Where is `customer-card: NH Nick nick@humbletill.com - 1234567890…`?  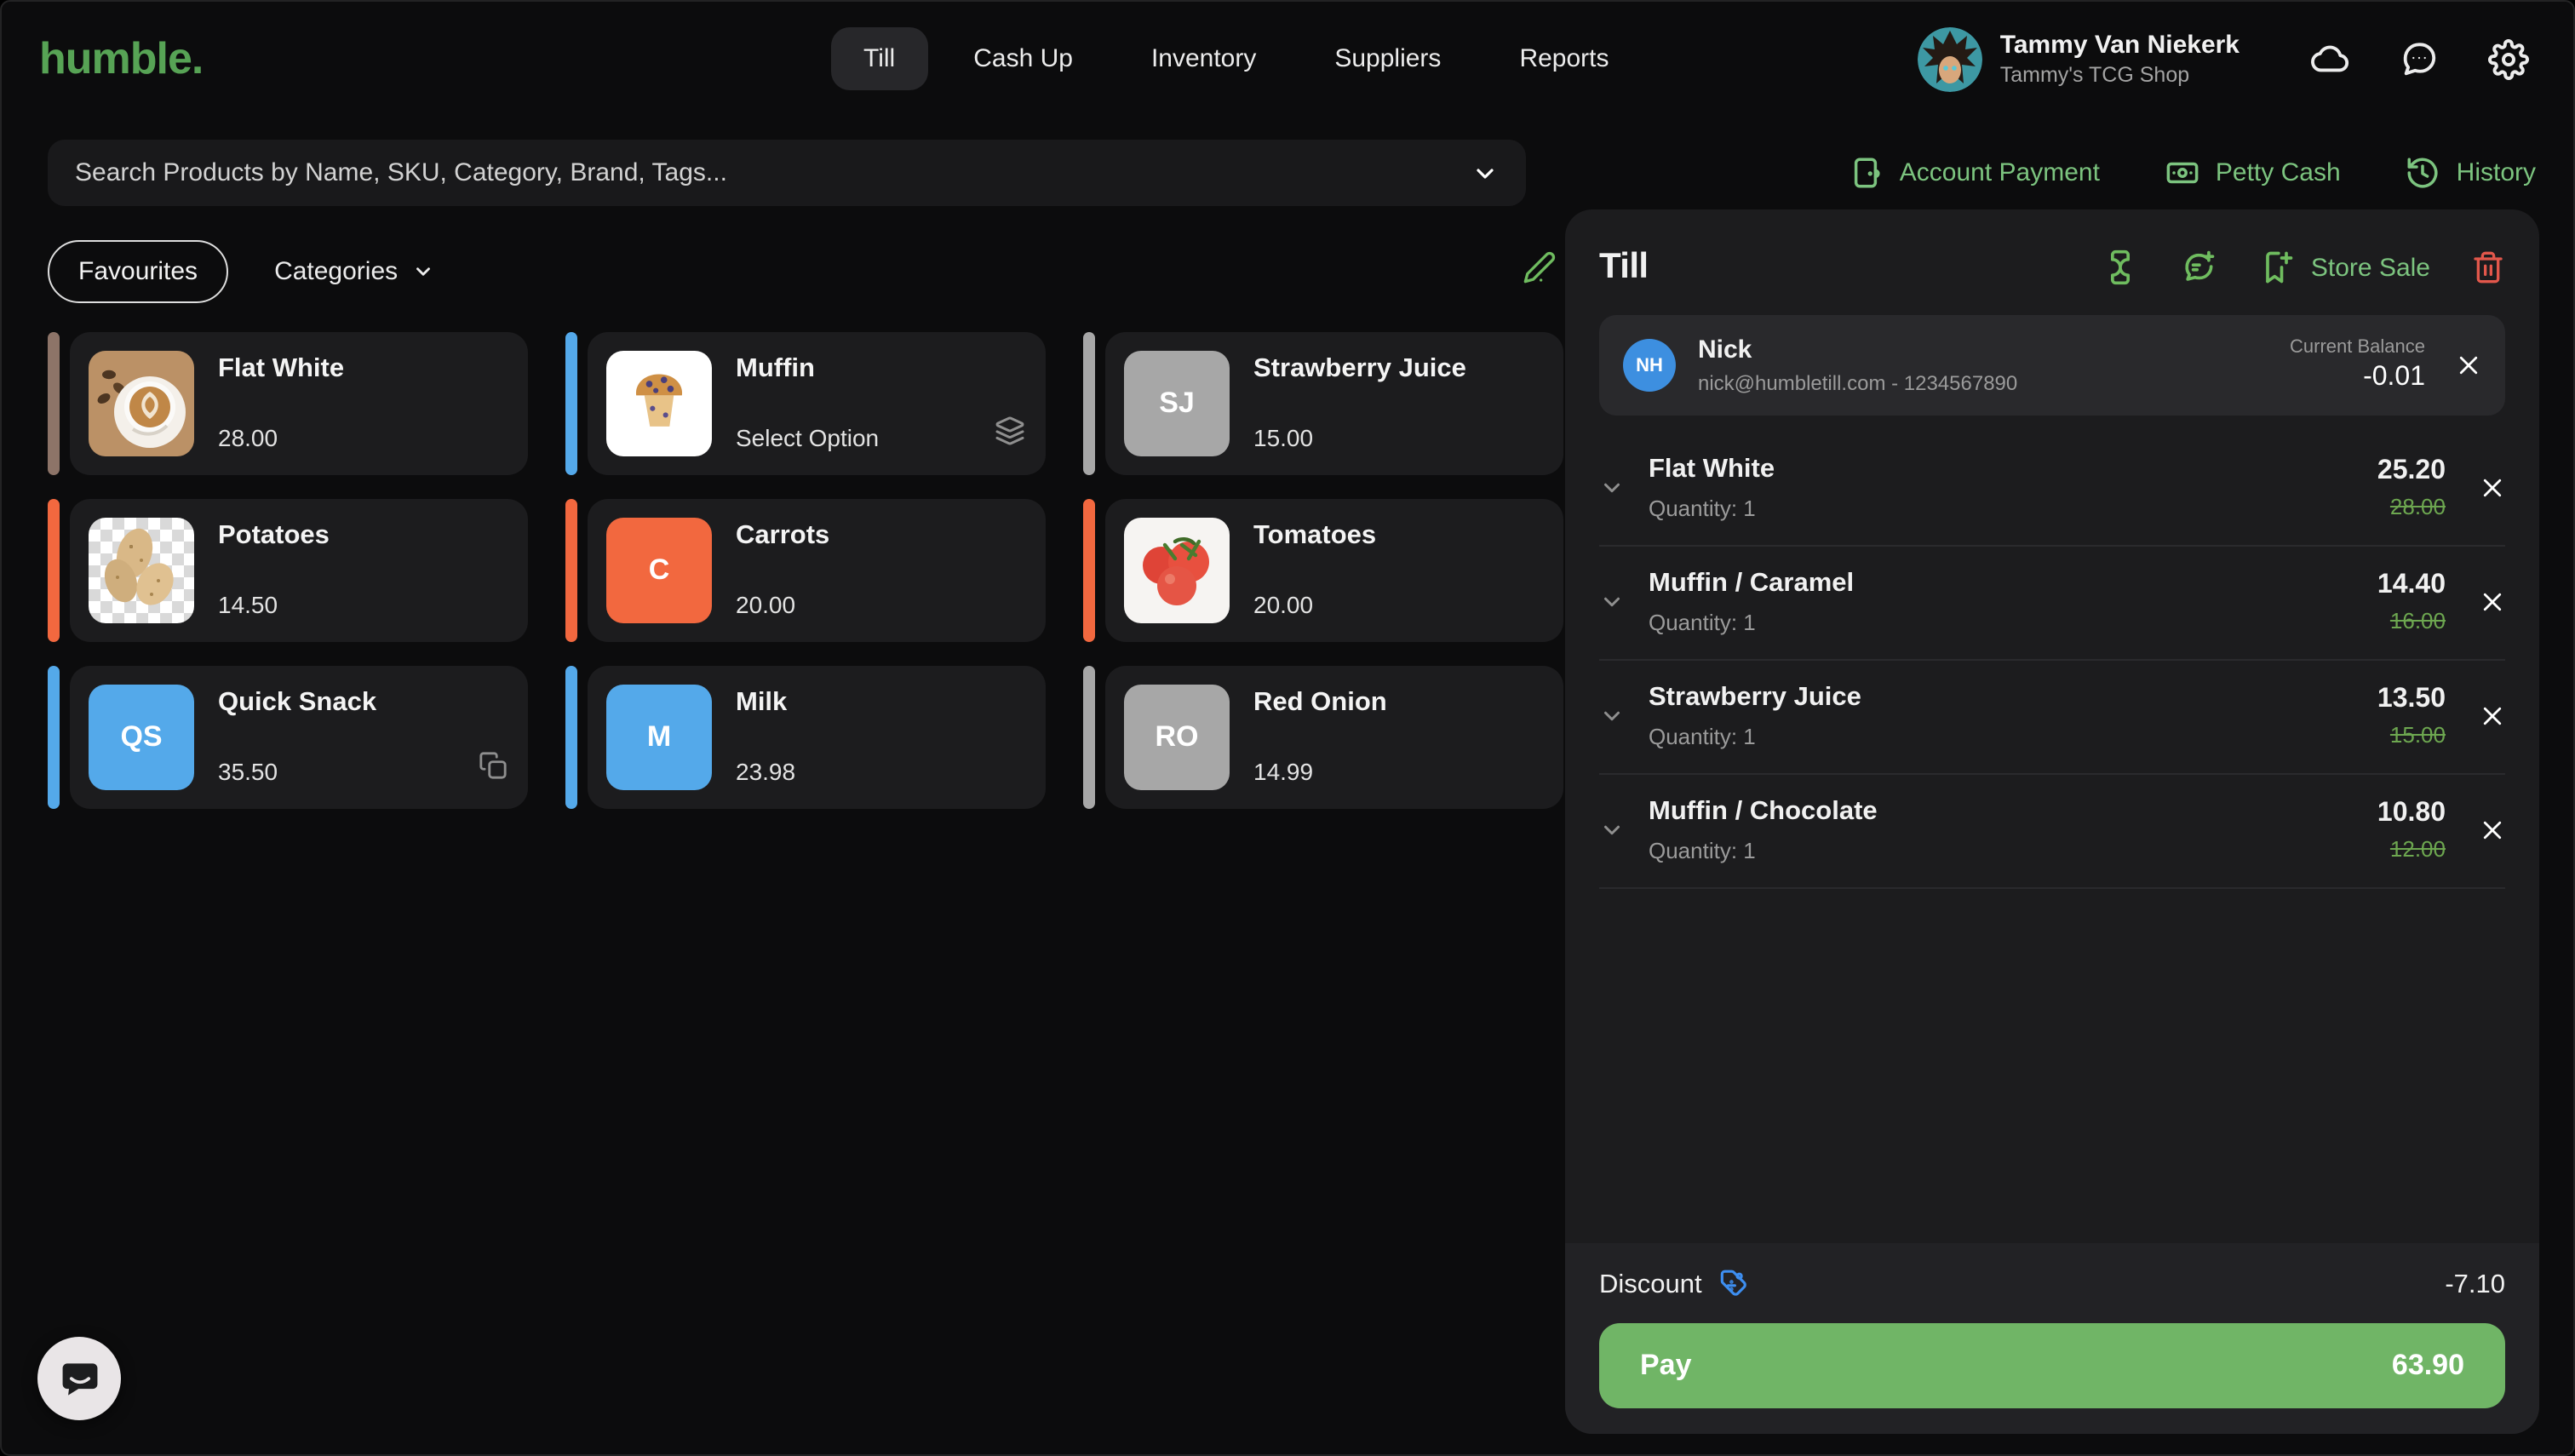
customer-card: NH Nick nick@humbletill.com - 1234567890… is located at coordinates (2052, 365).